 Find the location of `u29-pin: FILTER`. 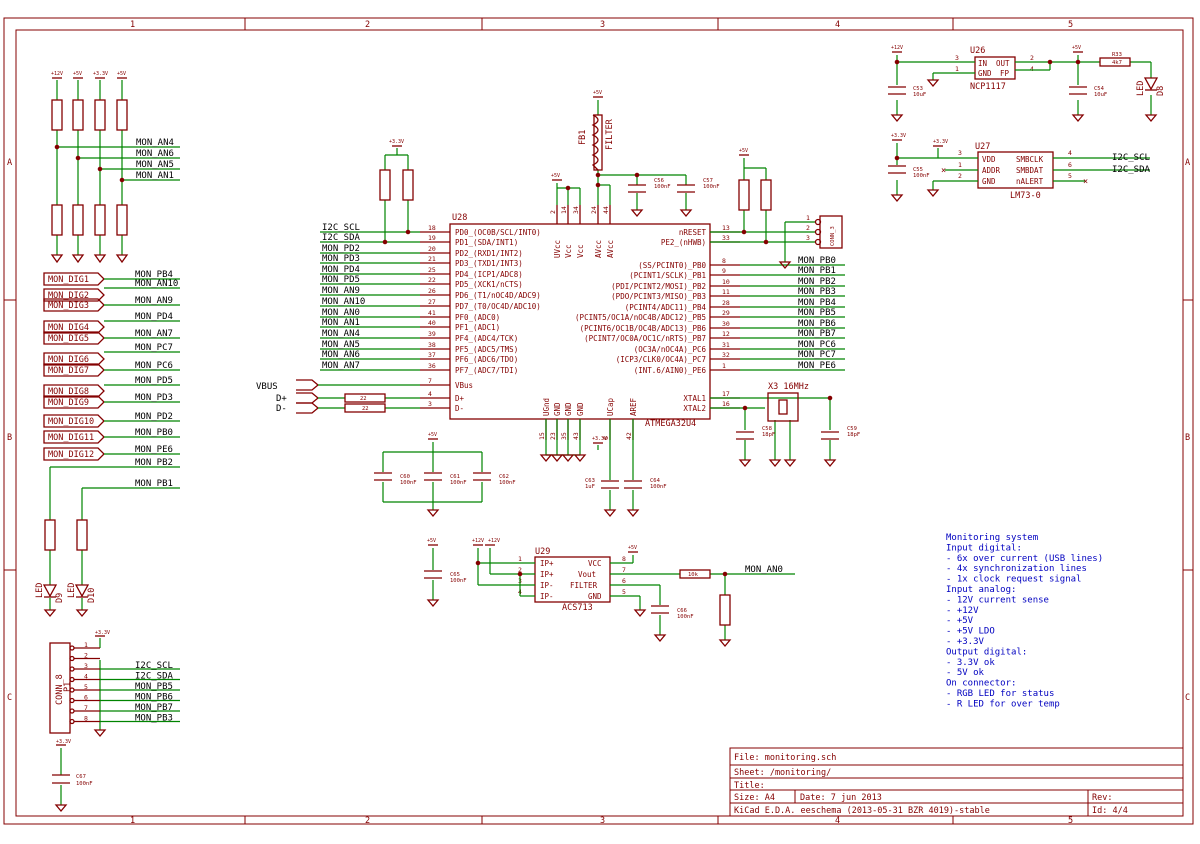

u29-pin: FILTER is located at coordinates (584, 585).